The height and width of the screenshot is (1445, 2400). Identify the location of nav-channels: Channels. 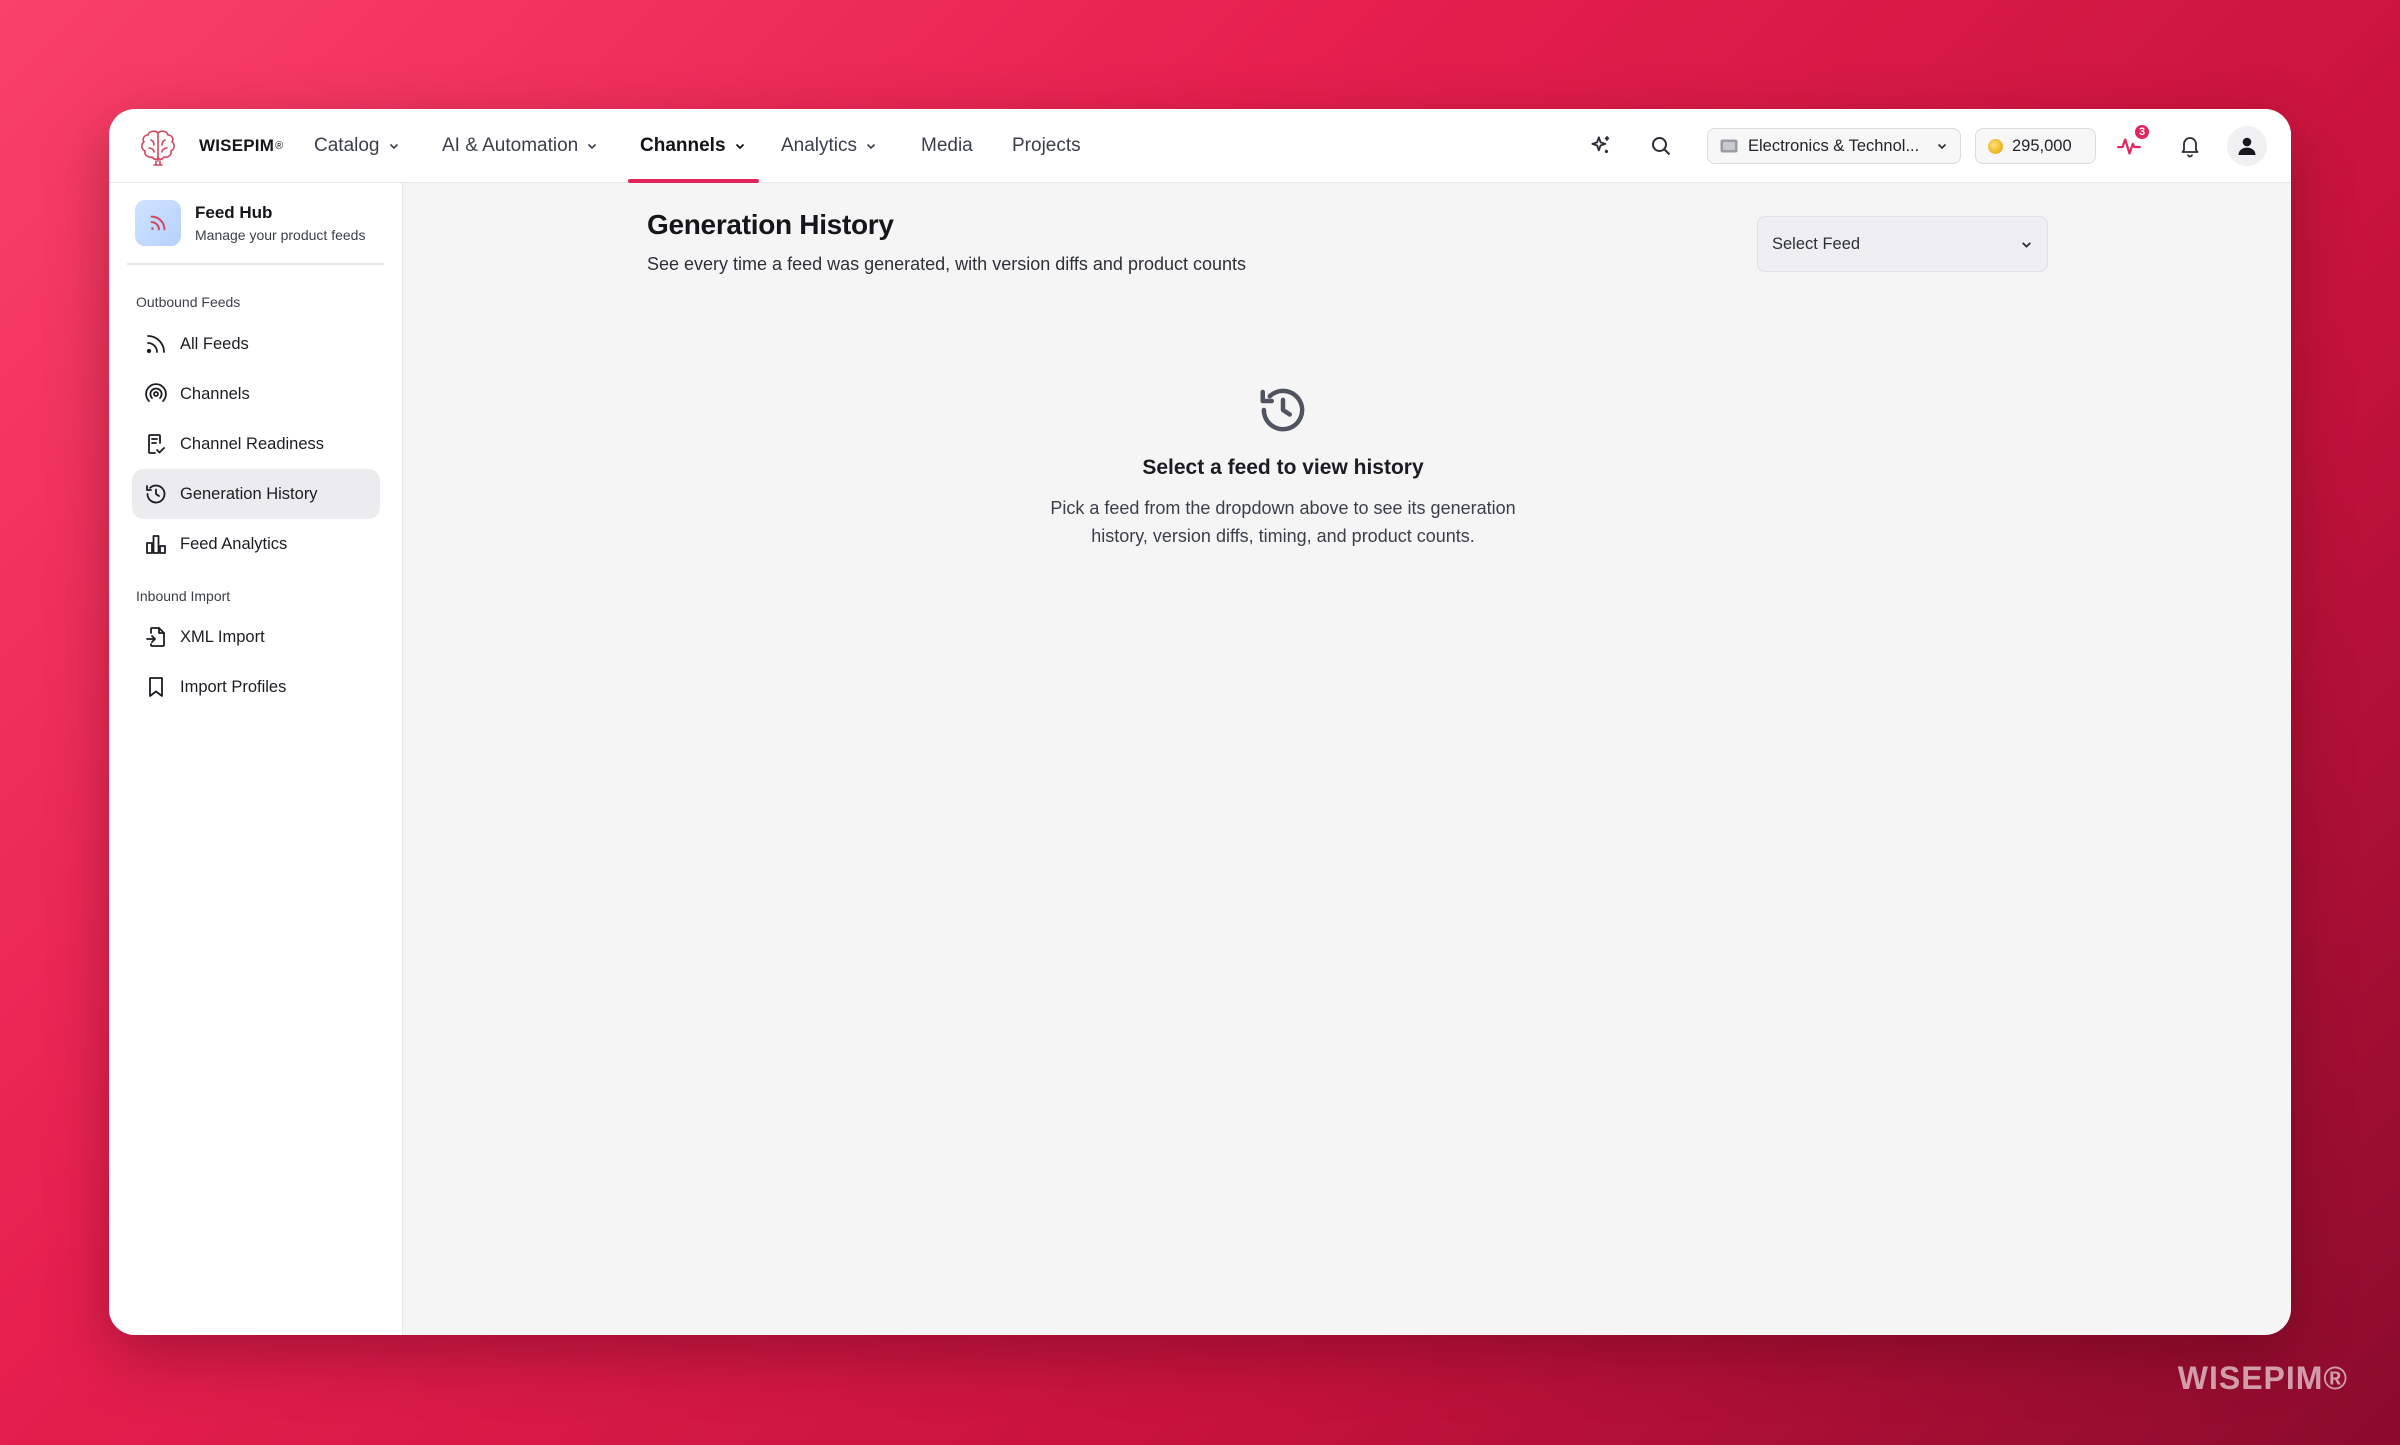
(693, 146).